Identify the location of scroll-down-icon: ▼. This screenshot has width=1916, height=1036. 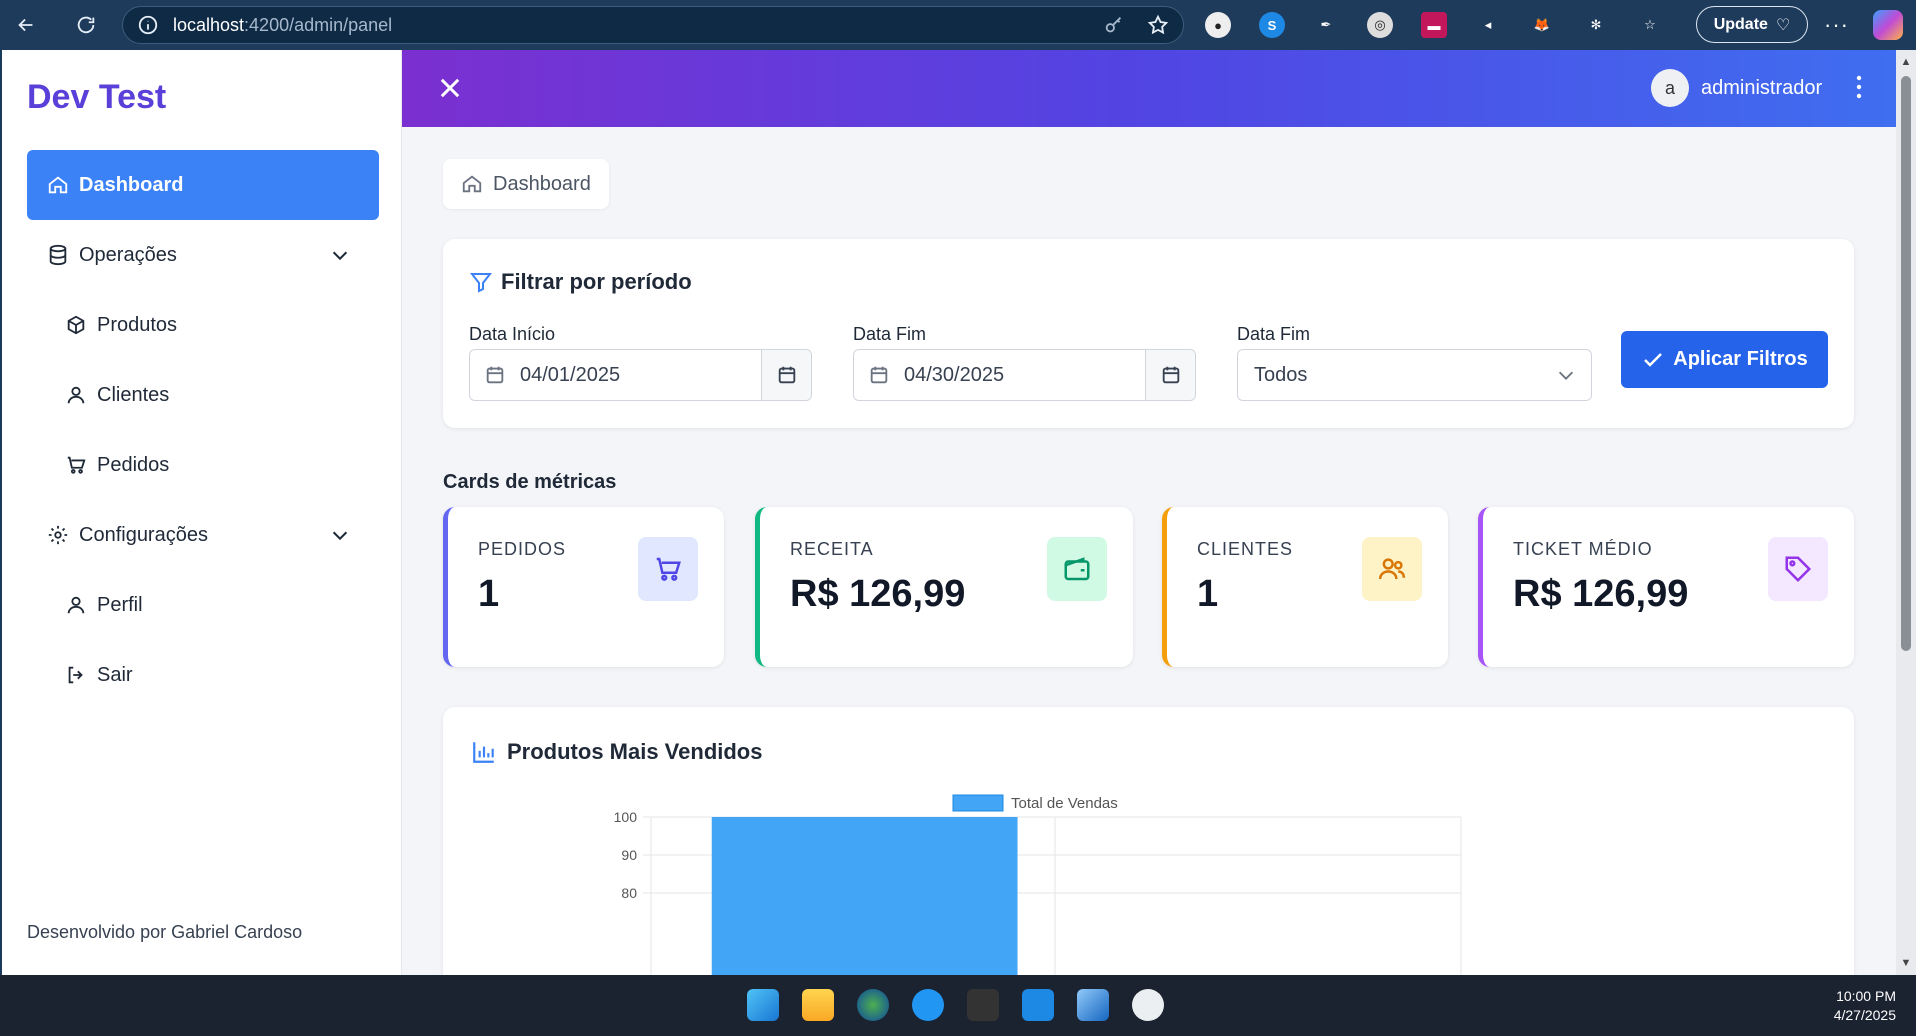
(1906, 963).